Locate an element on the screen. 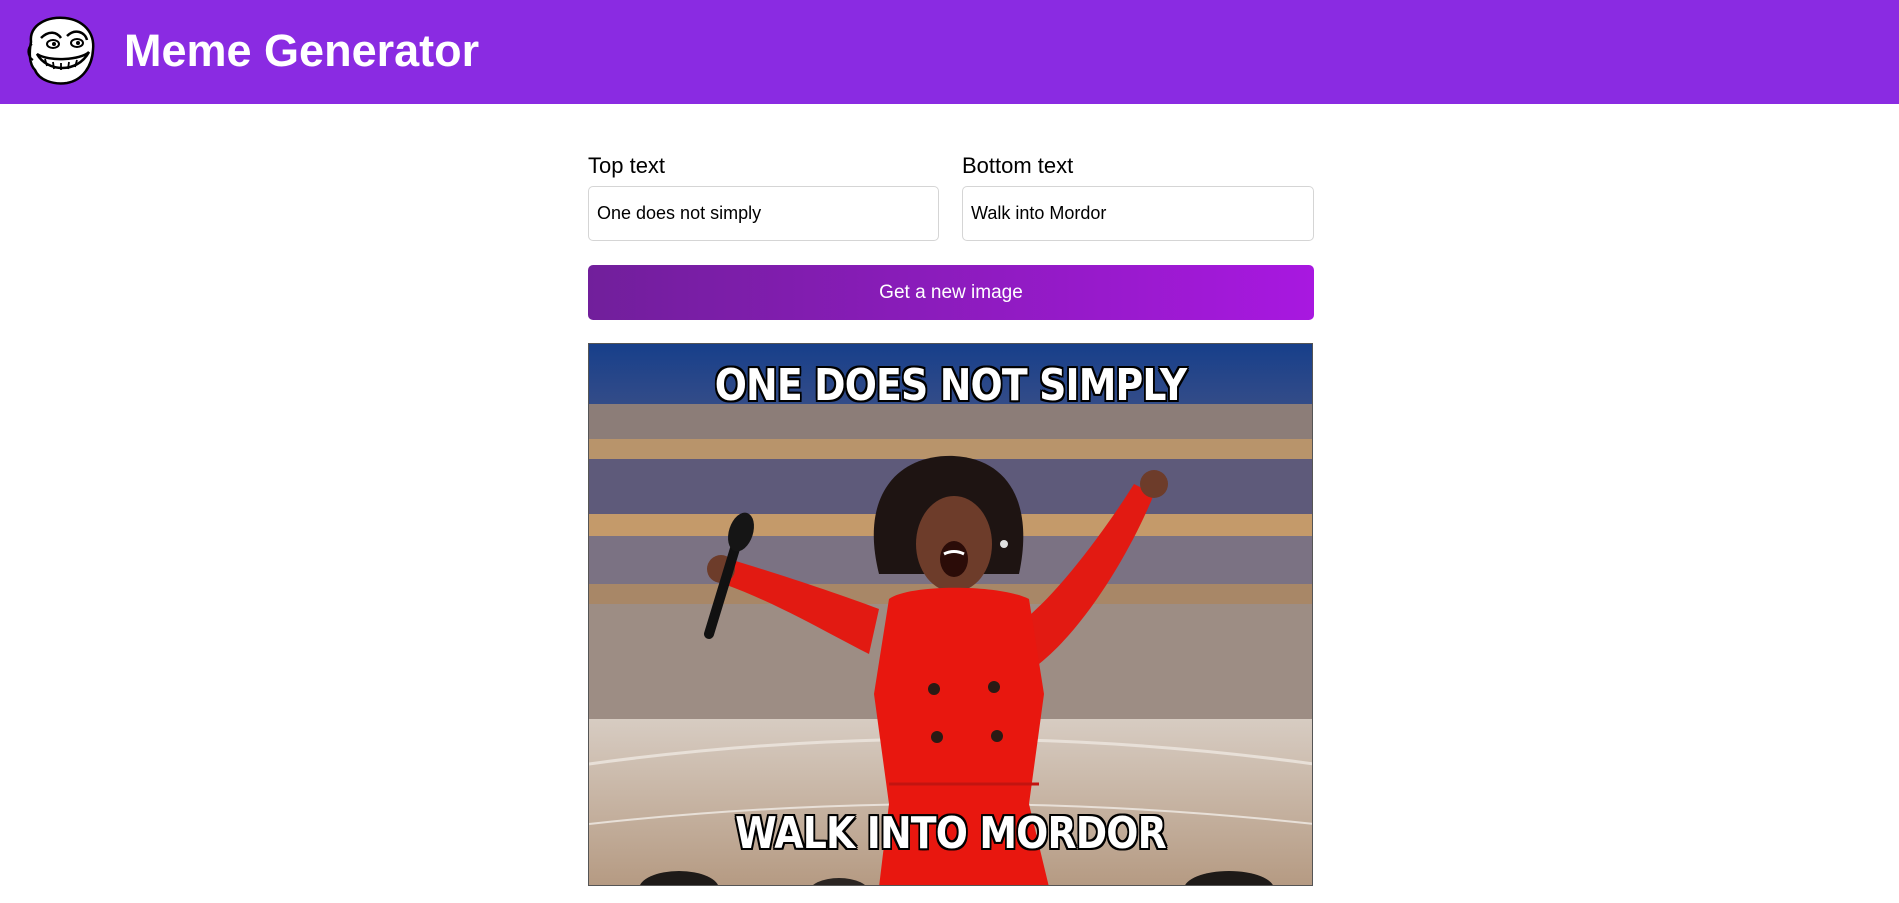  troll-face-icon is located at coordinates (61, 50).